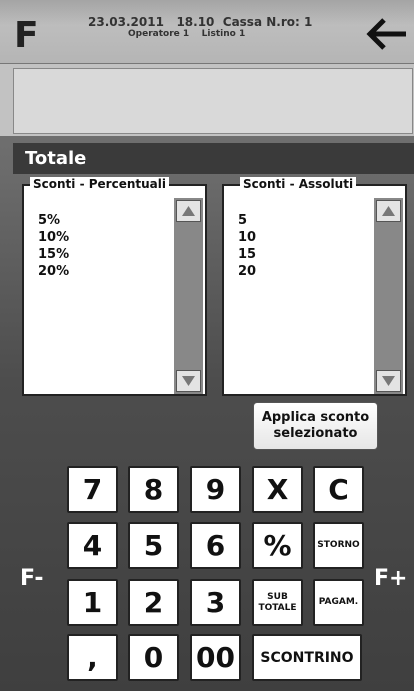 The height and width of the screenshot is (691, 414). What do you see at coordinates (315, 417) in the screenshot?
I see `apply-label-1: Applica sconto` at bounding box center [315, 417].